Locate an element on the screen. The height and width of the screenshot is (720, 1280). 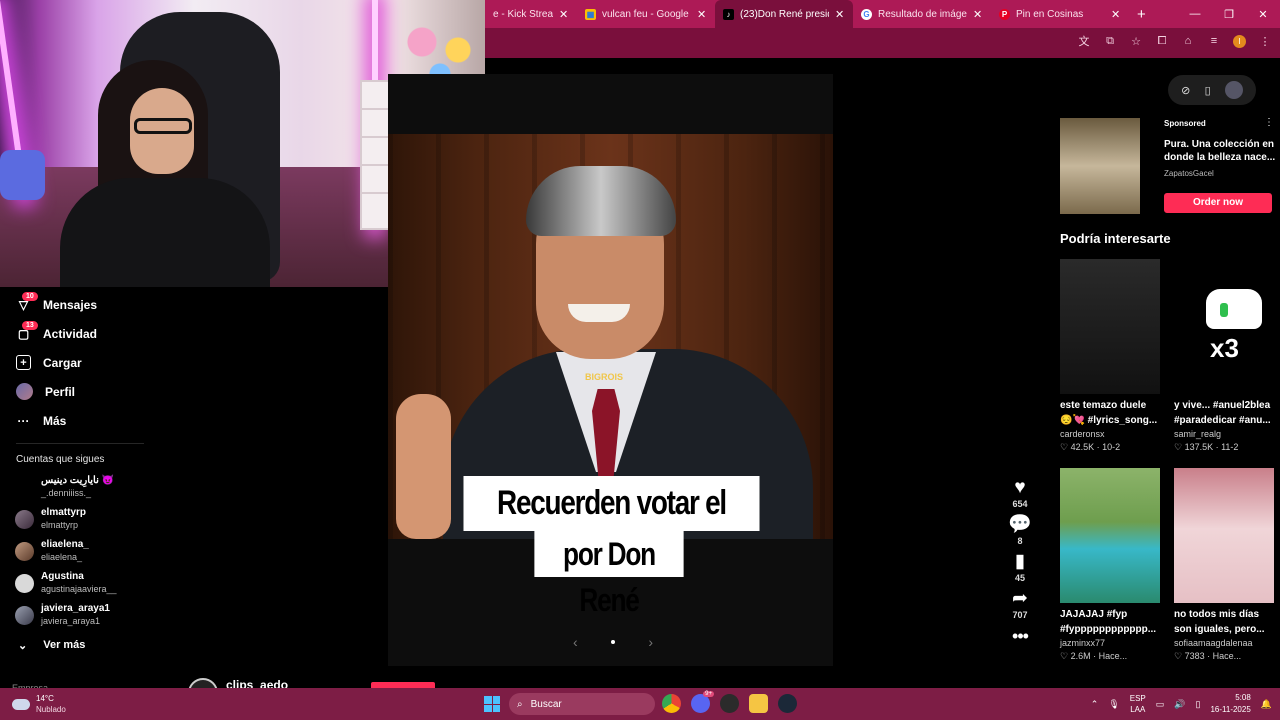
skull-graphic is located at coordinates (1234, 309).